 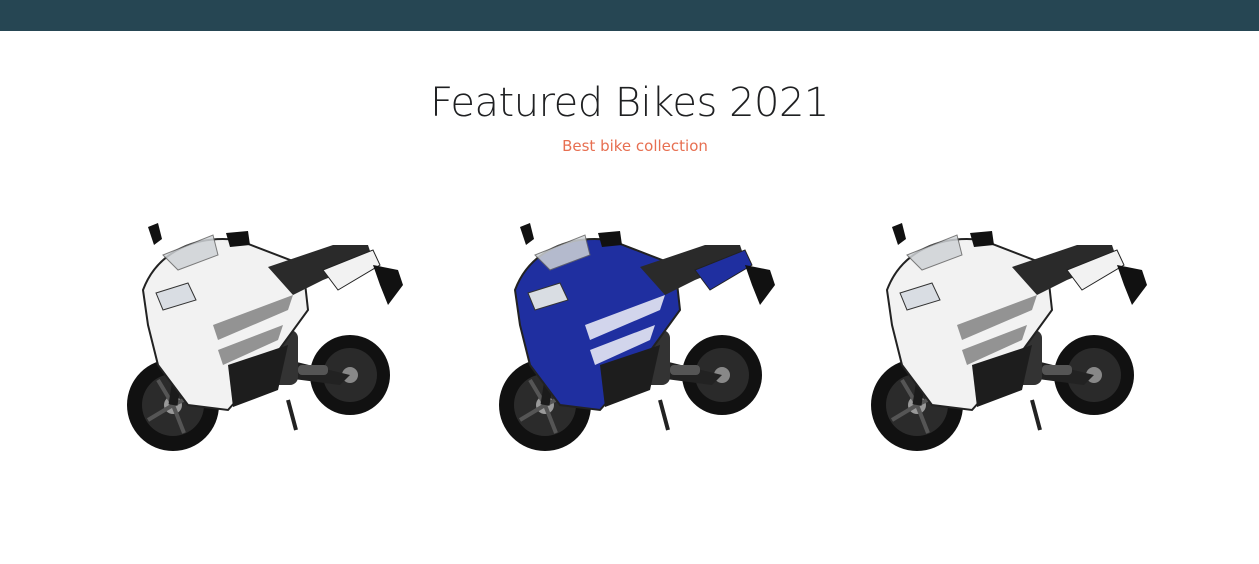 What do you see at coordinates (635, 146) in the screenshot?
I see `section-subtitle: Best bike collection` at bounding box center [635, 146].